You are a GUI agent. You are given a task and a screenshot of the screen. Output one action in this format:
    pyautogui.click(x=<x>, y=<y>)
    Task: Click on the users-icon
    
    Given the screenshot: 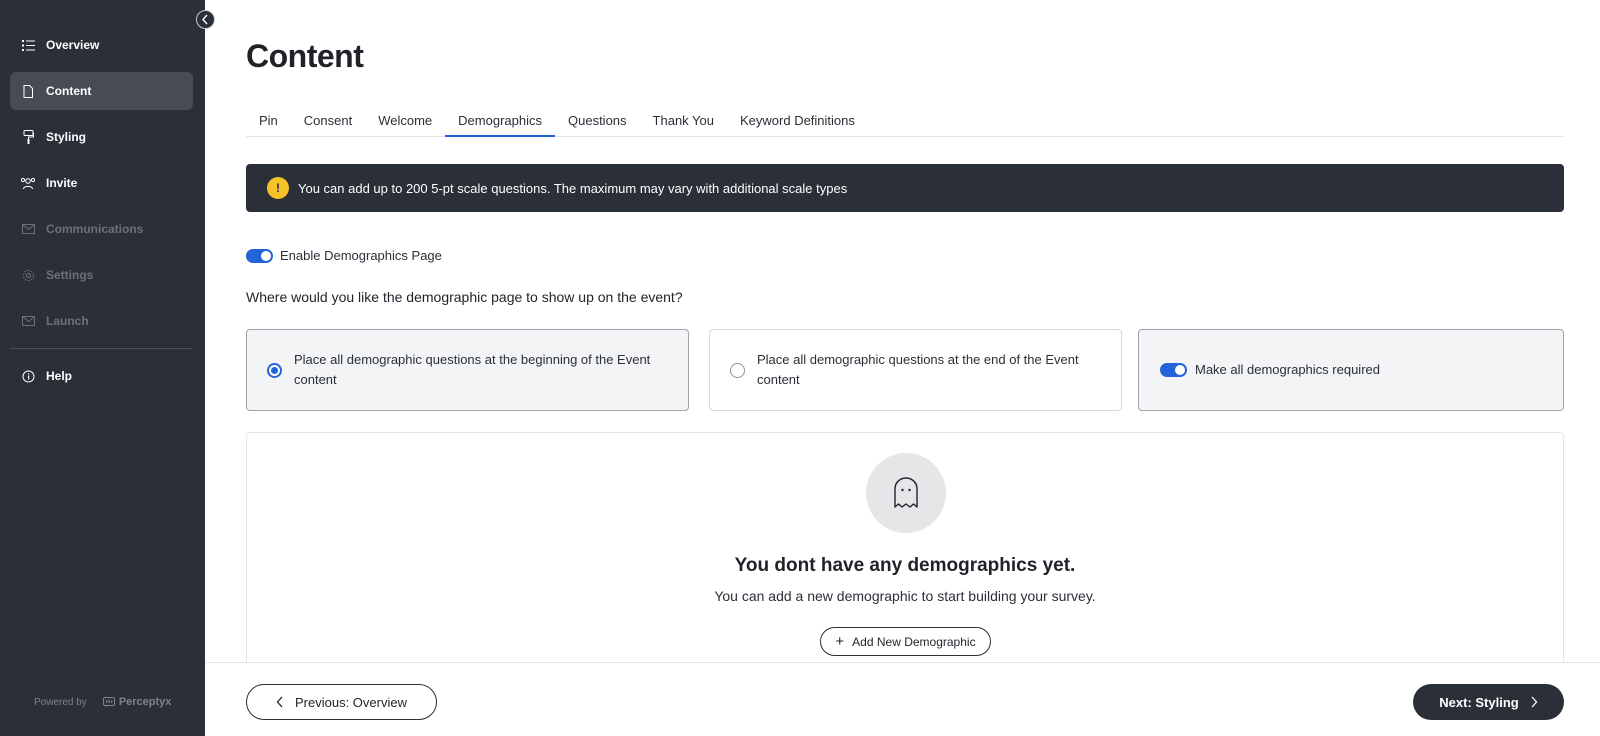 What is the action you would take?
    pyautogui.click(x=28, y=183)
    